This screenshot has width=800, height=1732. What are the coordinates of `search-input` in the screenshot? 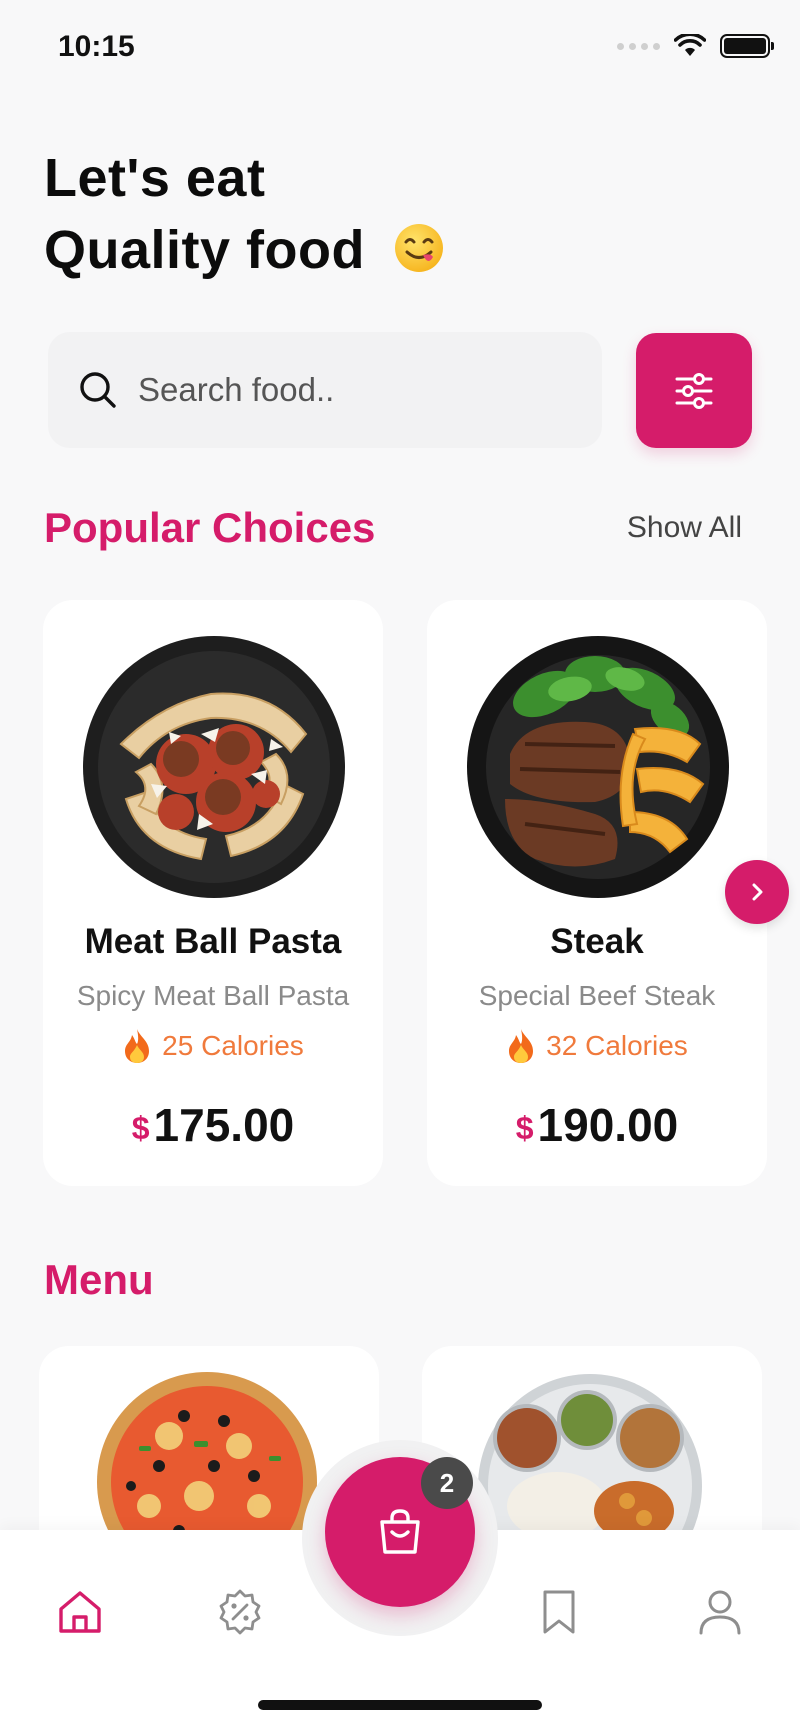 It's located at (358, 390).